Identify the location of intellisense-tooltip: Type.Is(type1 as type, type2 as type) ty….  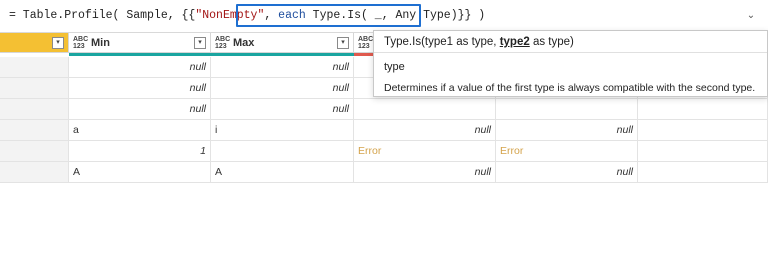
(570, 63).